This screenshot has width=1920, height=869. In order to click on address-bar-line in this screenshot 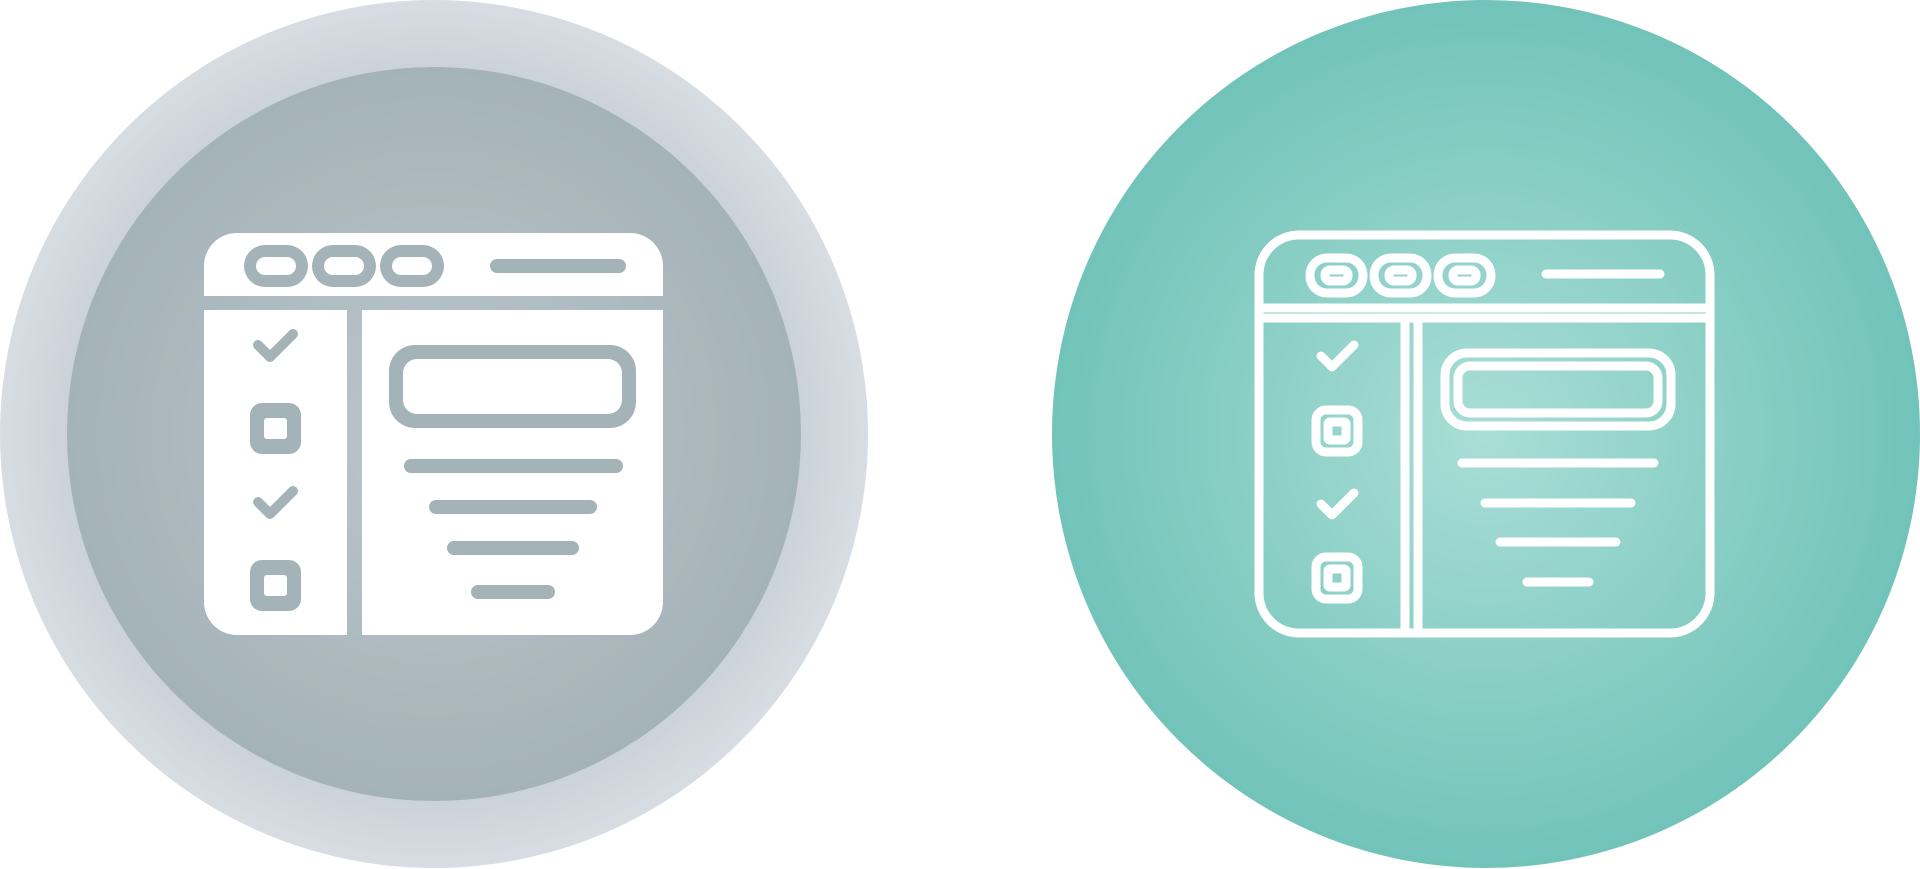, I will do `click(558, 266)`.